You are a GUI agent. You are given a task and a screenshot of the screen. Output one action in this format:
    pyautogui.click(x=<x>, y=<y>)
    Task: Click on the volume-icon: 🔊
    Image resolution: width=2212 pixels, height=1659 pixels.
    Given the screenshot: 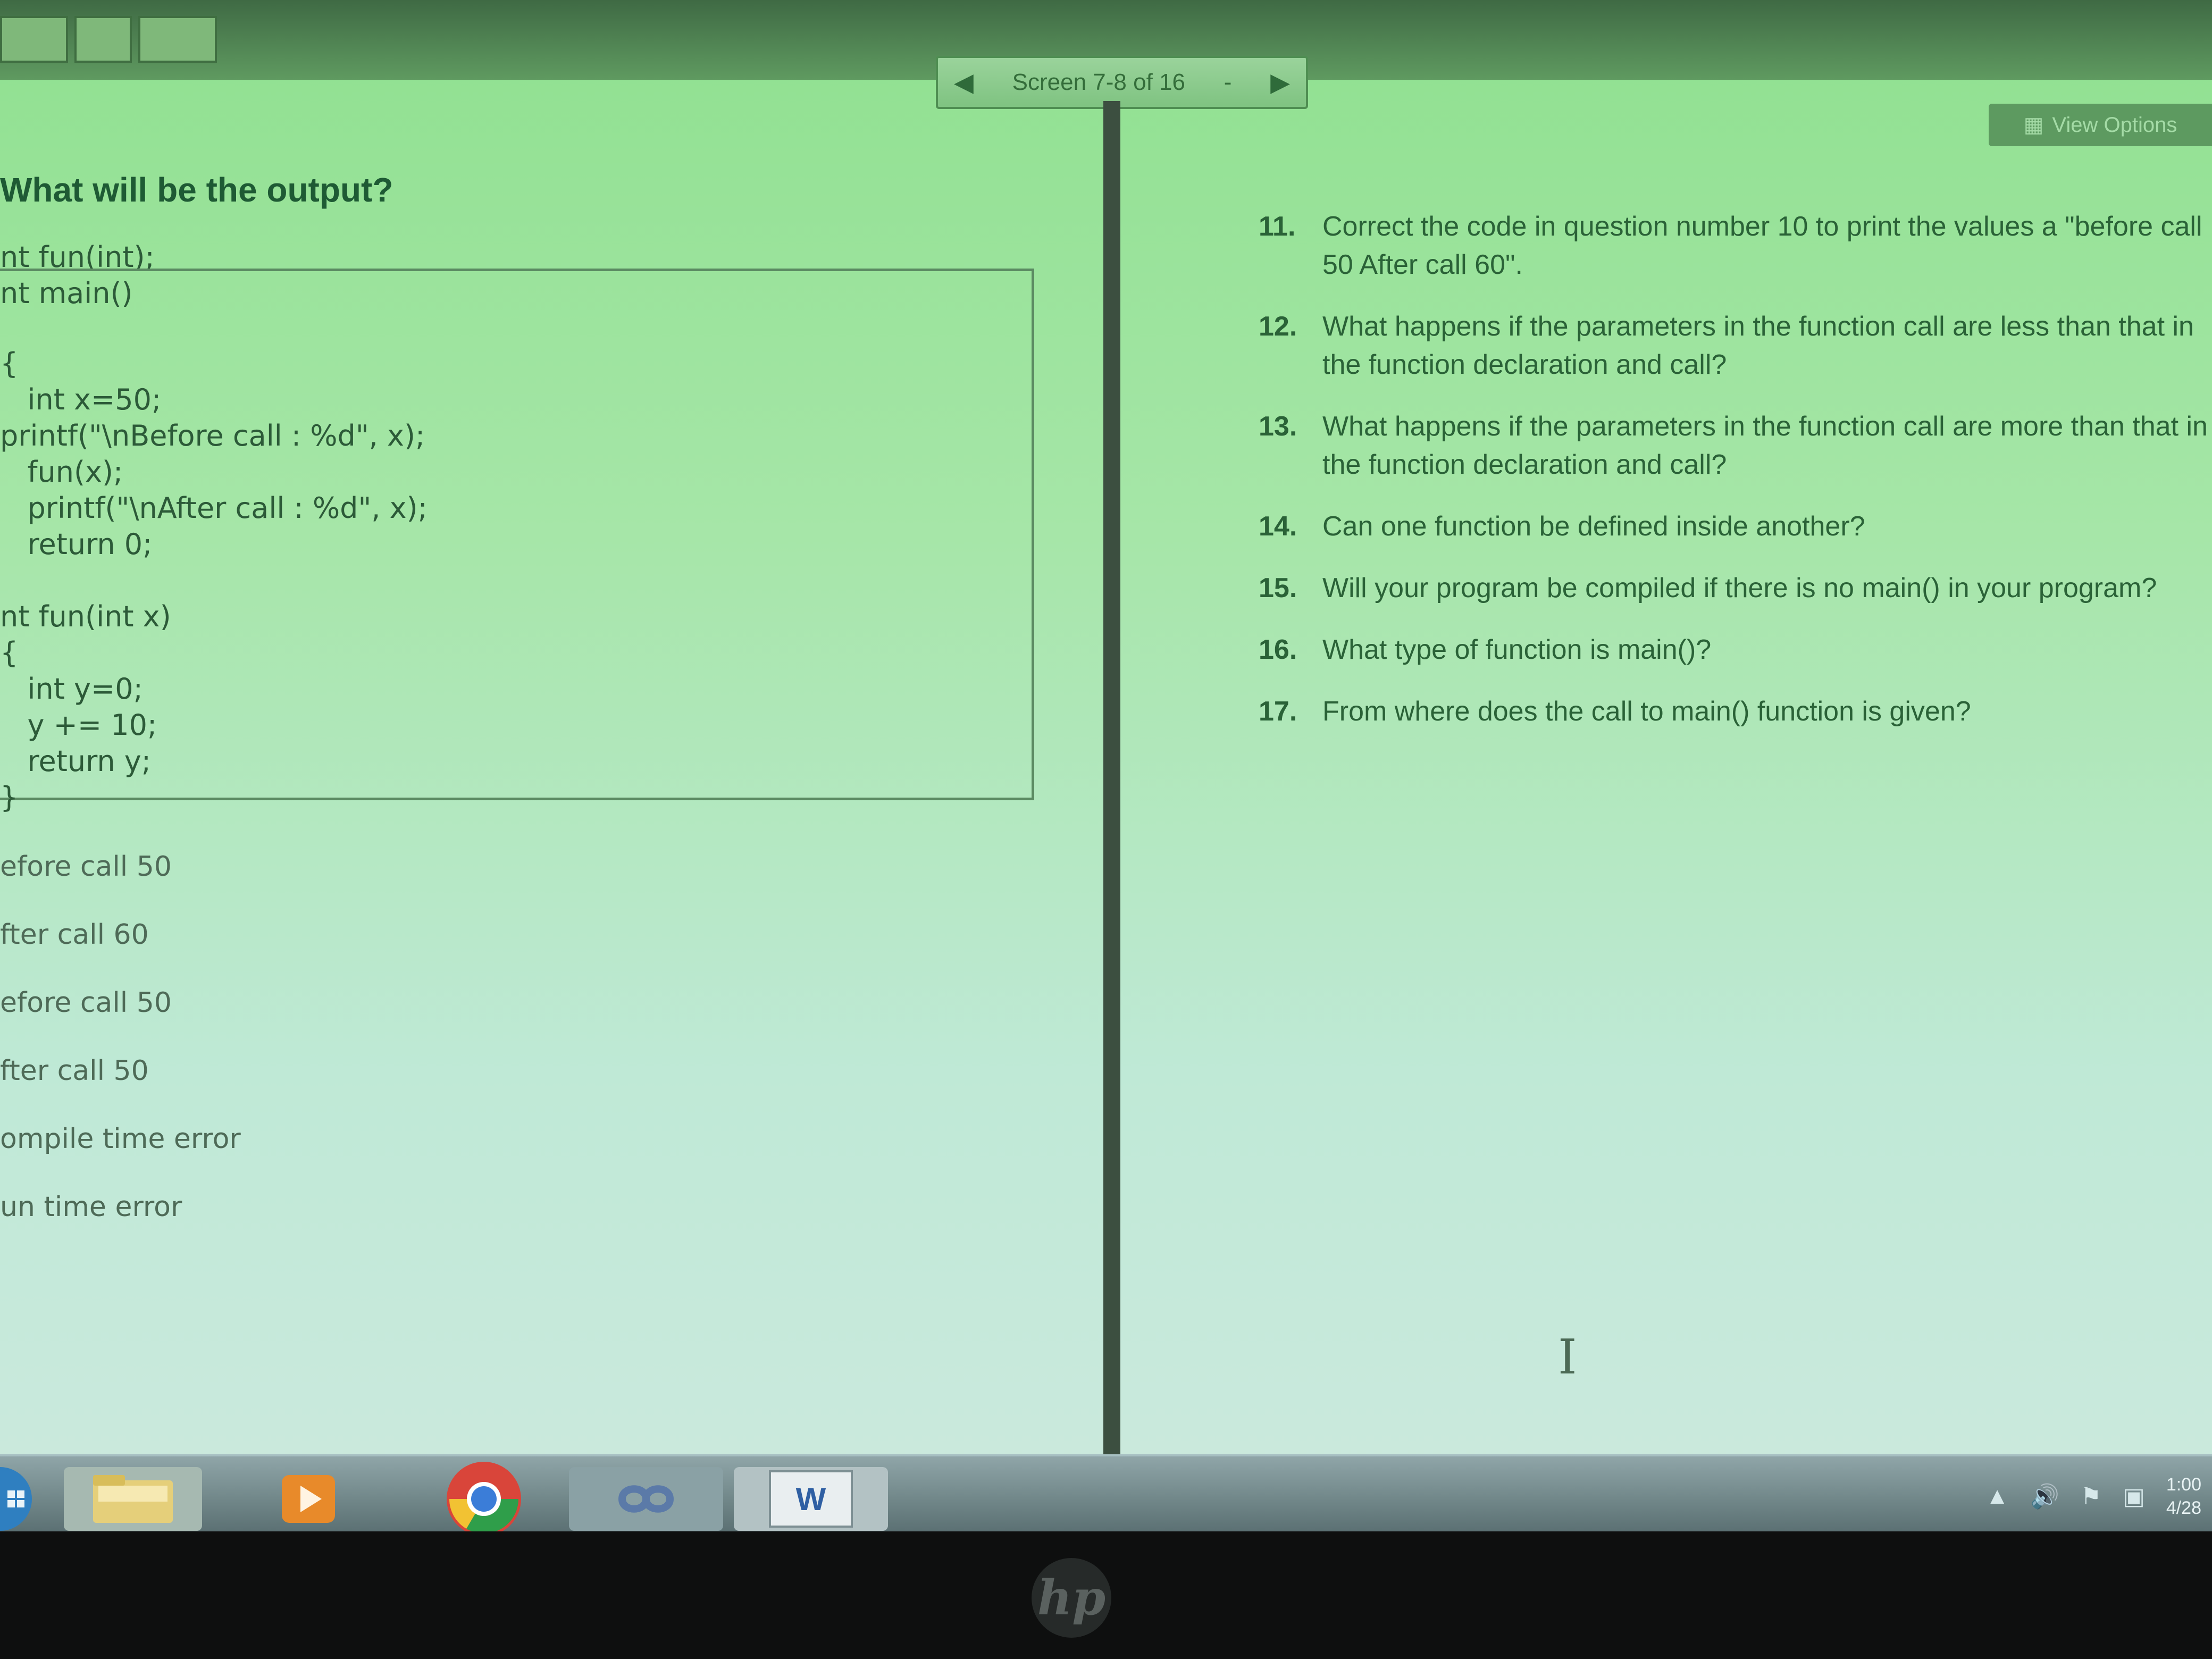 What is the action you would take?
    pyautogui.click(x=2044, y=1496)
    